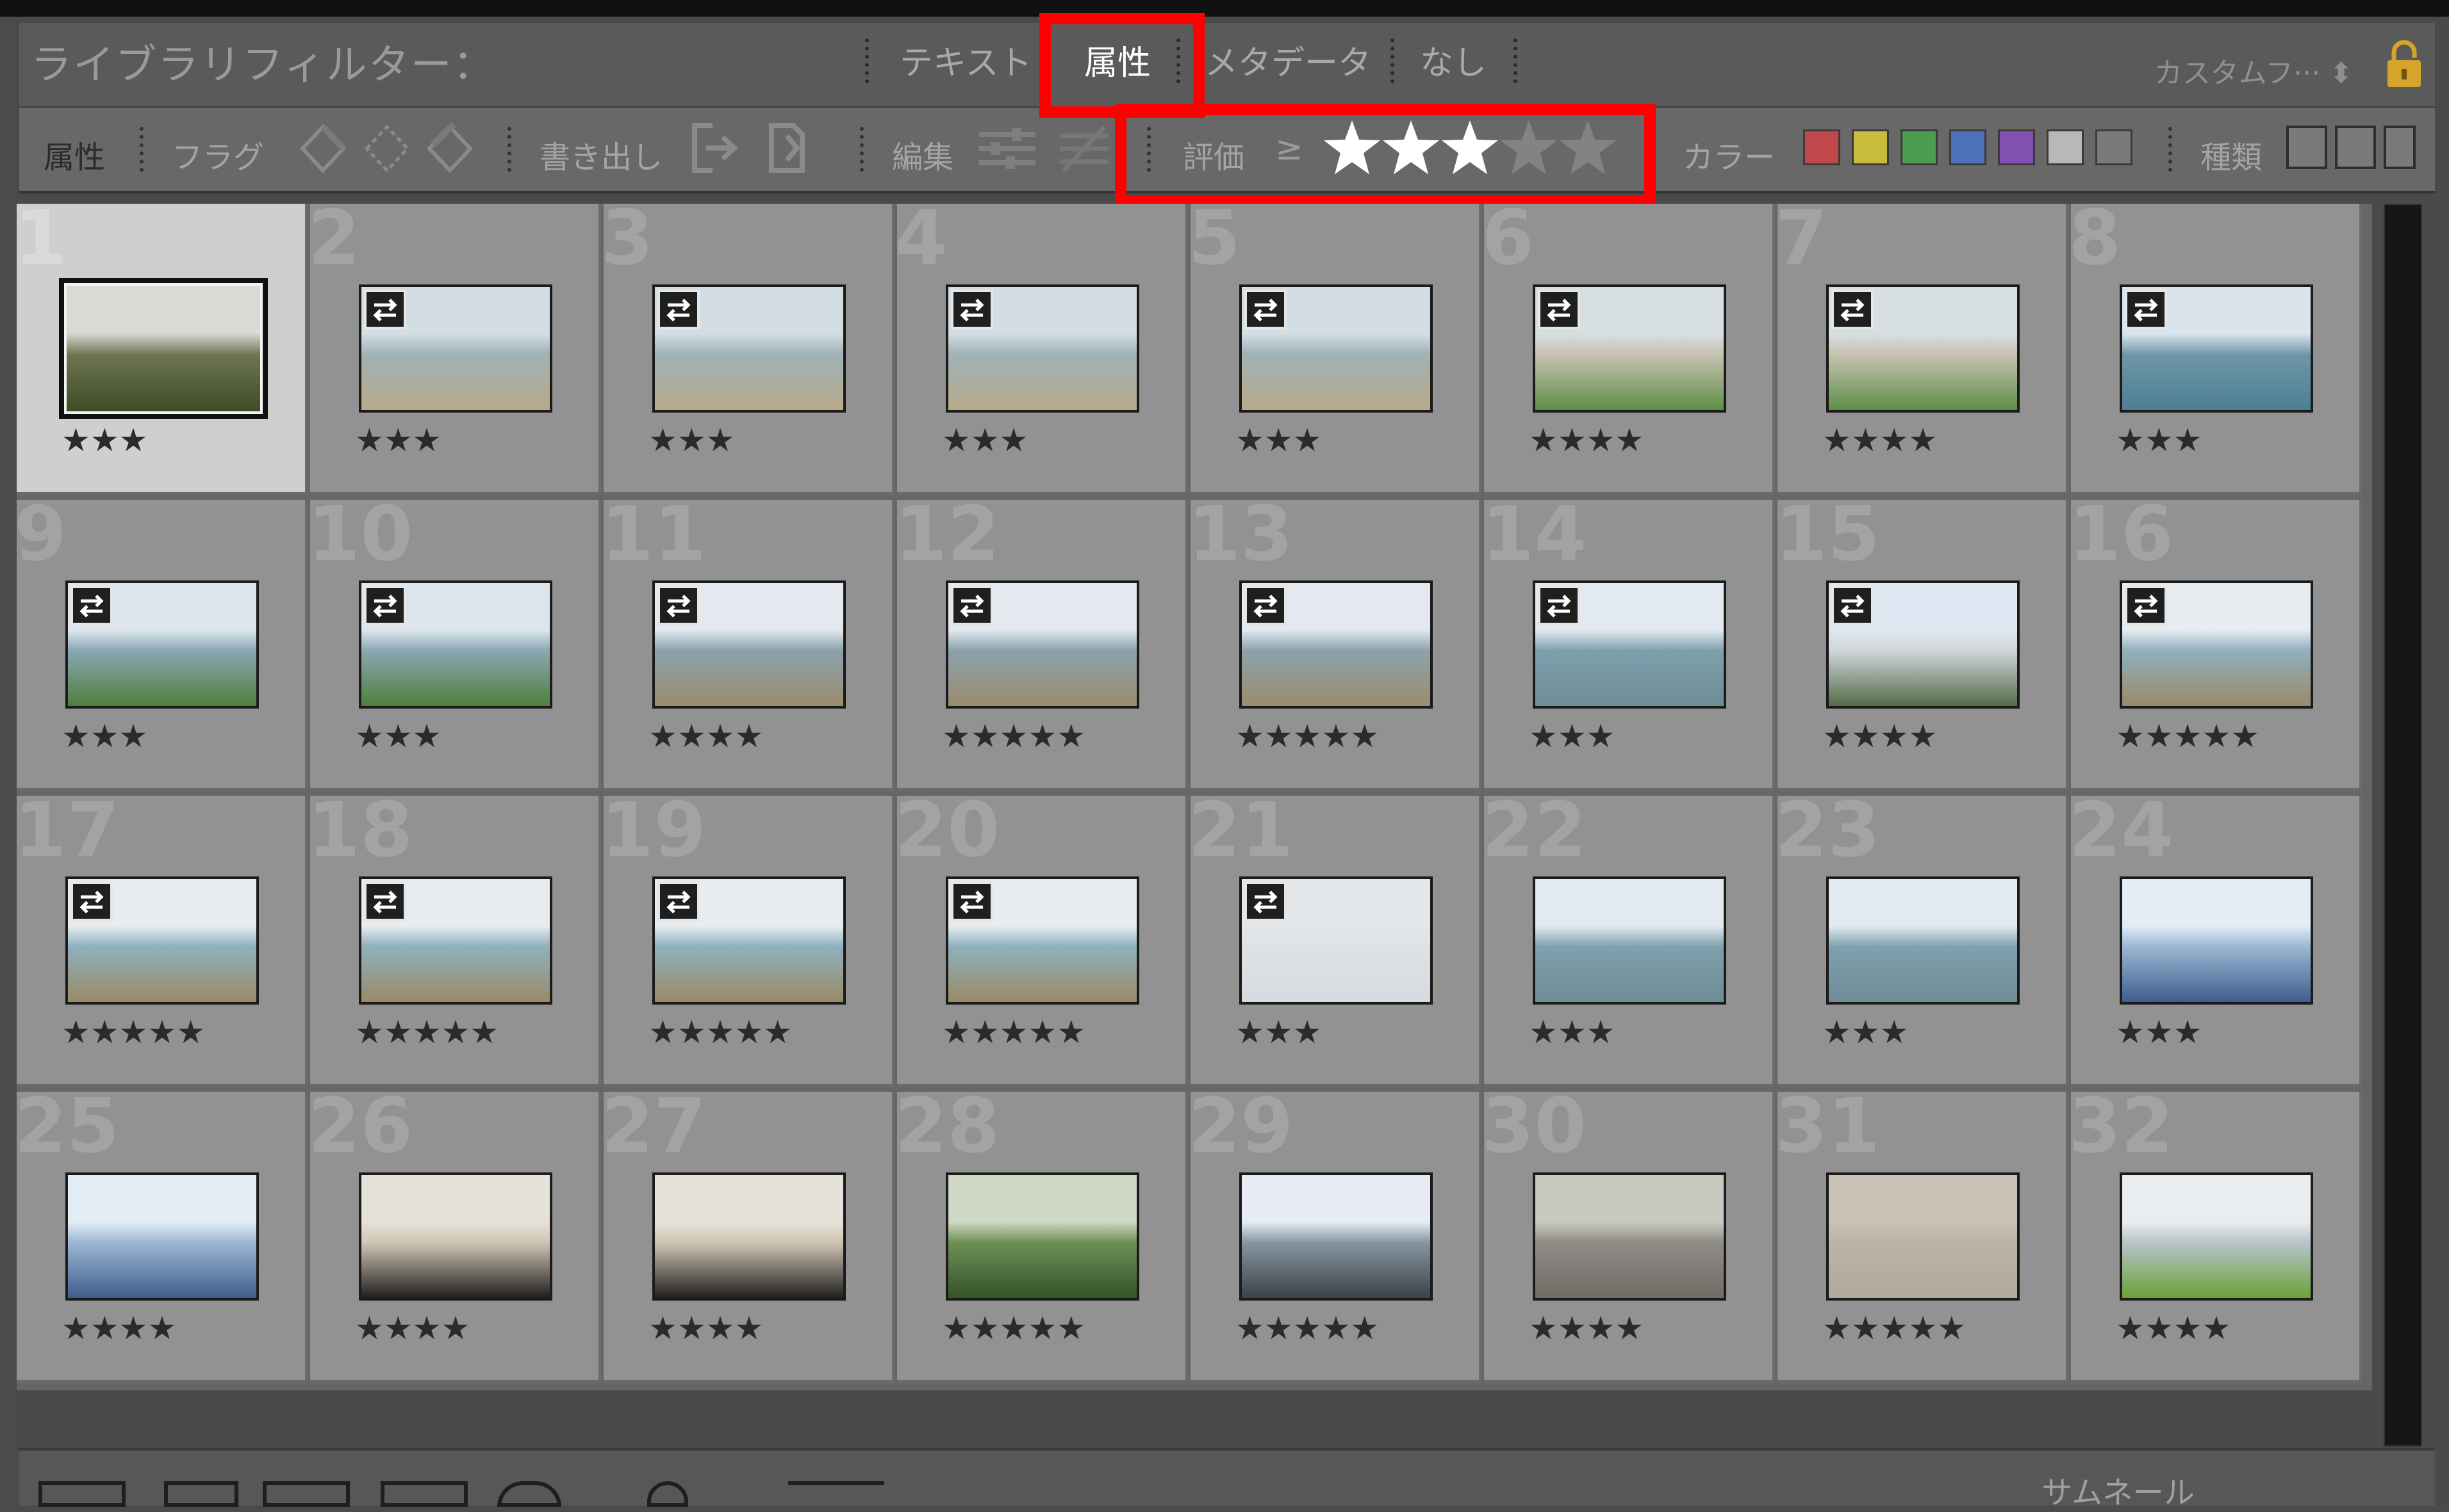 The width and height of the screenshot is (2449, 1512). What do you see at coordinates (2355, 148) in the screenshot?
I see `kind-virtual-copy-icon` at bounding box center [2355, 148].